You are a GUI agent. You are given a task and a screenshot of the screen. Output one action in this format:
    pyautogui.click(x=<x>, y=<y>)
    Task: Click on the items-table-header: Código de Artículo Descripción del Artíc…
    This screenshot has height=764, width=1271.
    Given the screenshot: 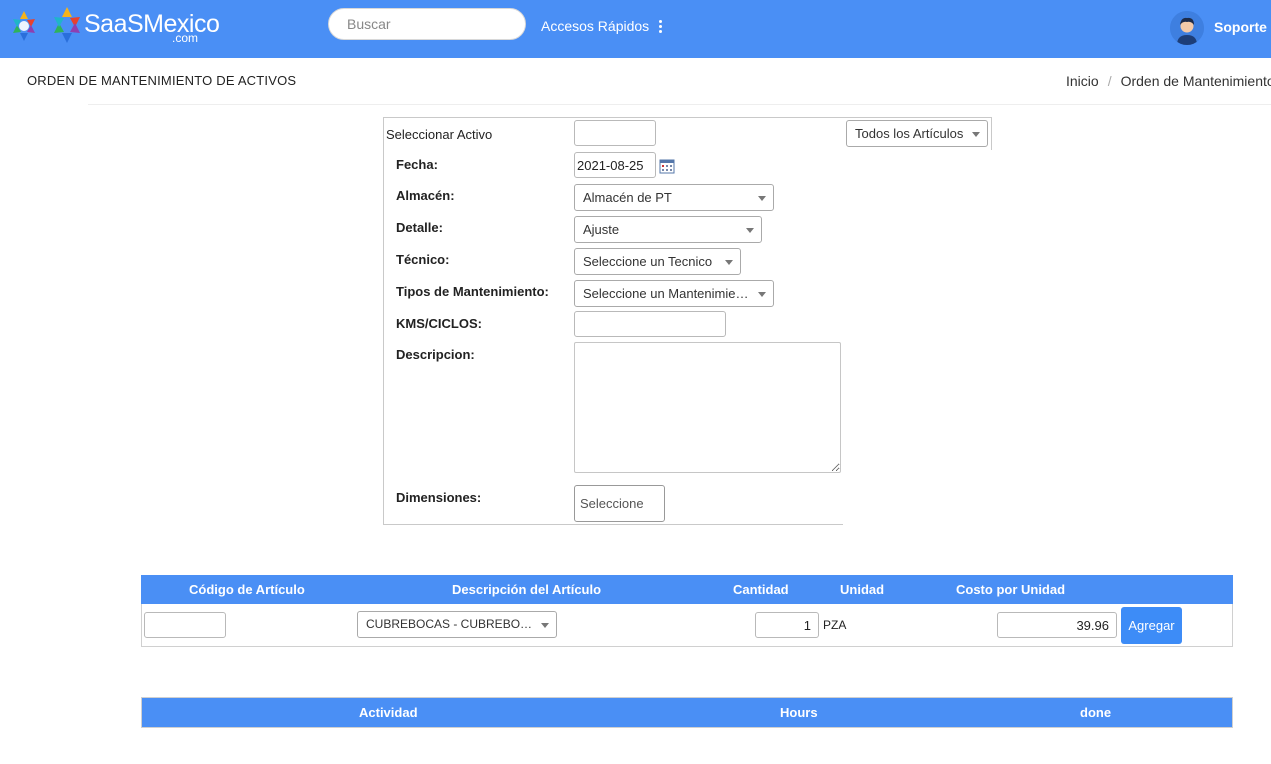 What is the action you would take?
    pyautogui.click(x=687, y=589)
    